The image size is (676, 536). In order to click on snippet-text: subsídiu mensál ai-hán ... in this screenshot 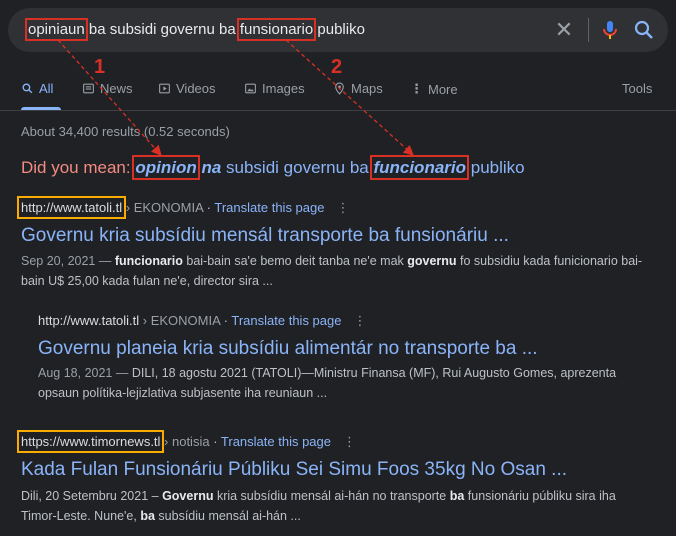, I will do `click(227, 516)`.